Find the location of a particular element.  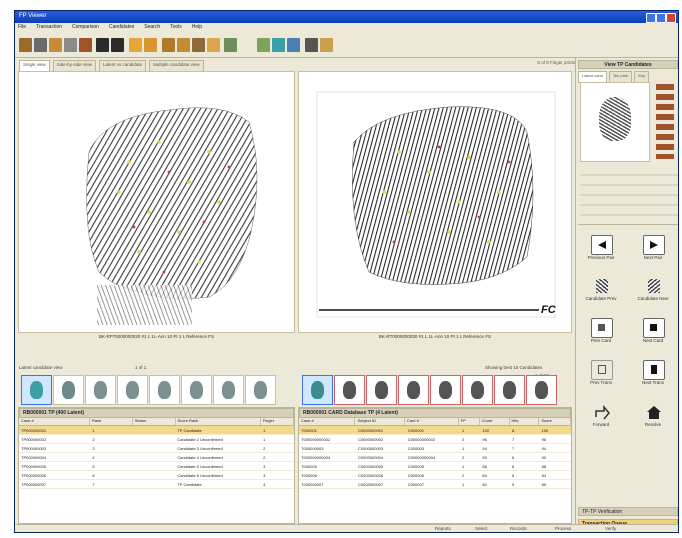

menu-tools: Tools is located at coordinates (176, 27).